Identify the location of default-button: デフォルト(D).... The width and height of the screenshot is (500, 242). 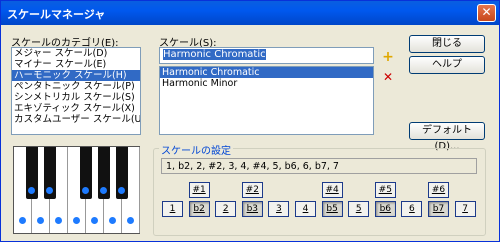
(447, 137).